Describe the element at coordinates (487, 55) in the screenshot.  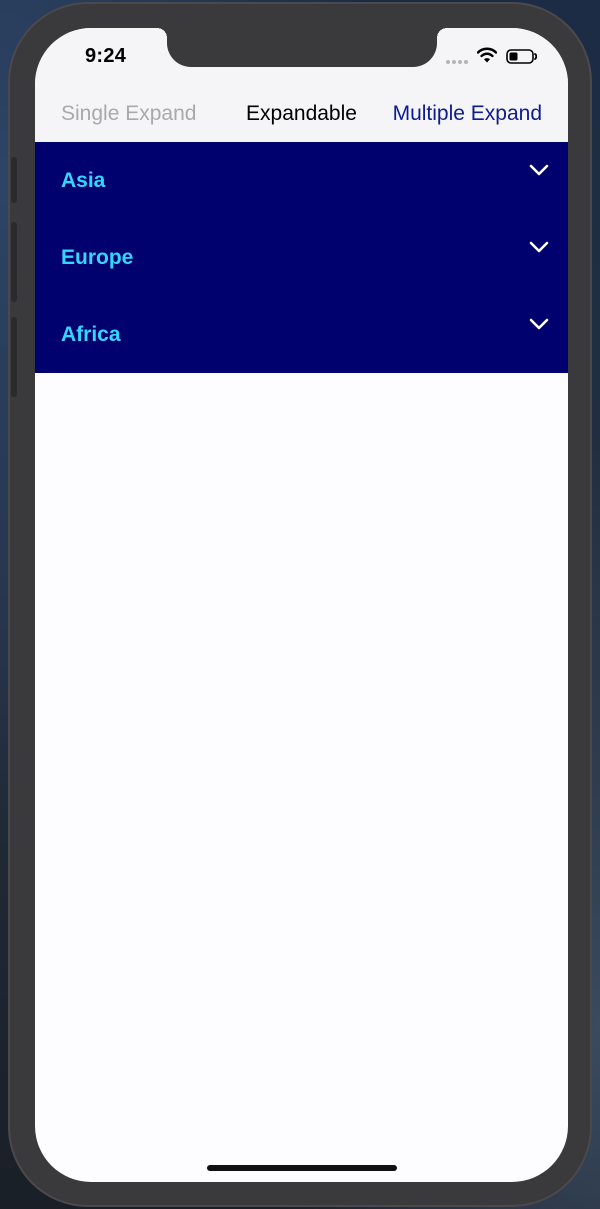
I see `wifi-icon` at that location.